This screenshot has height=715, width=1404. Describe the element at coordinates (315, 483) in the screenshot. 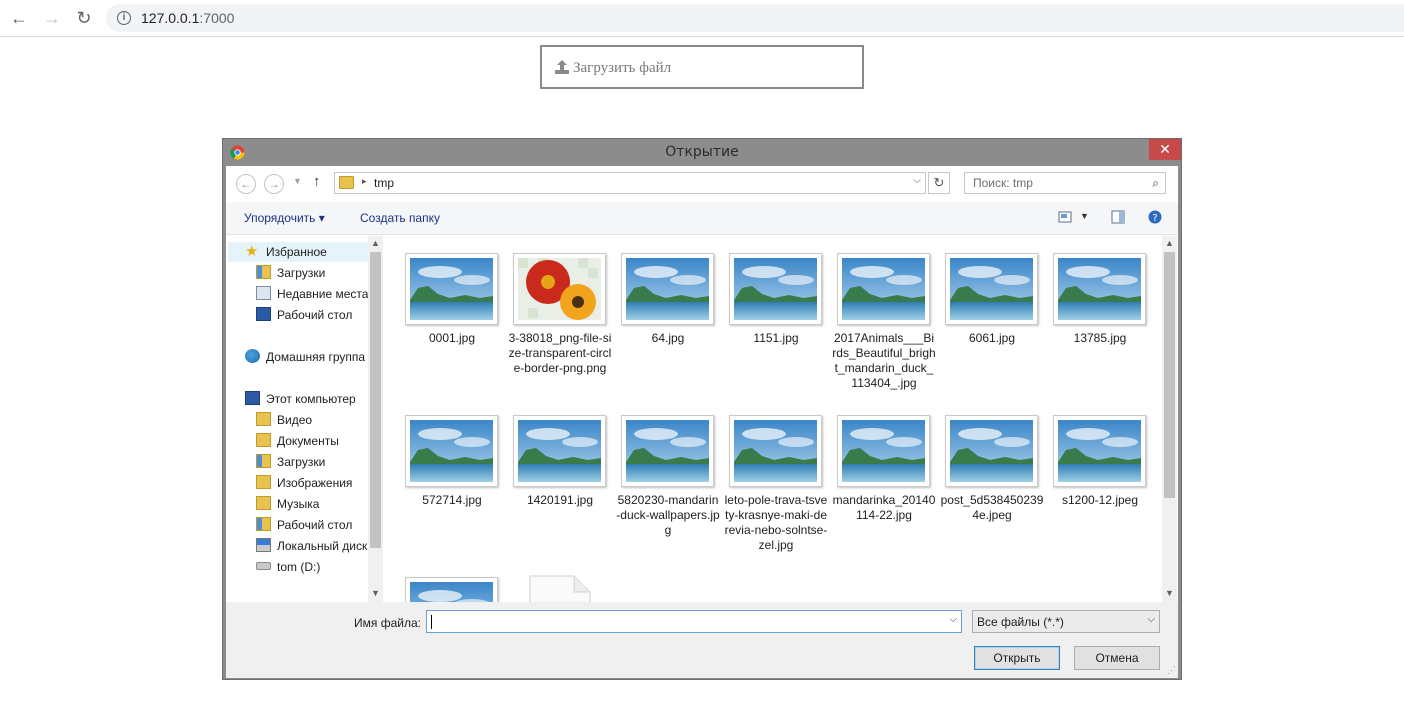

I see `nav-pictures-label: Изображения` at that location.